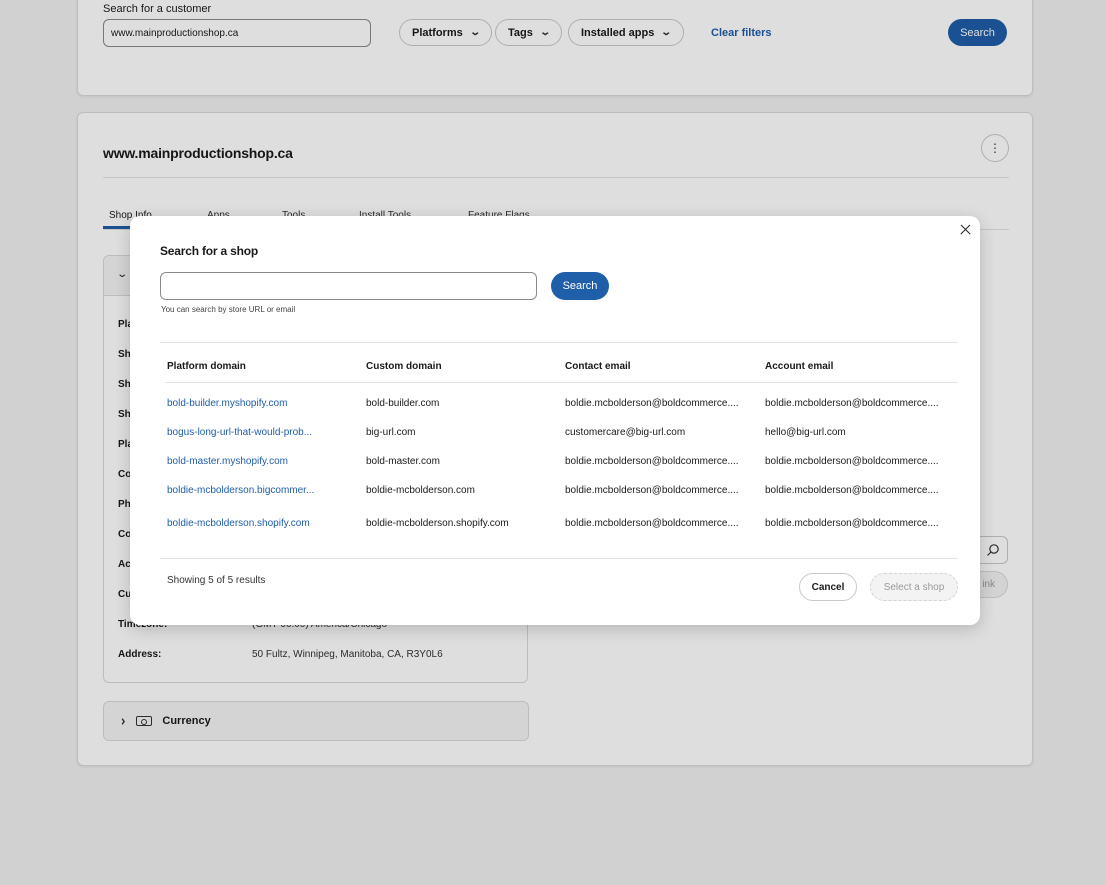 This screenshot has height=885, width=1106. What do you see at coordinates (828, 587) in the screenshot?
I see `cancel-button: Cancel` at bounding box center [828, 587].